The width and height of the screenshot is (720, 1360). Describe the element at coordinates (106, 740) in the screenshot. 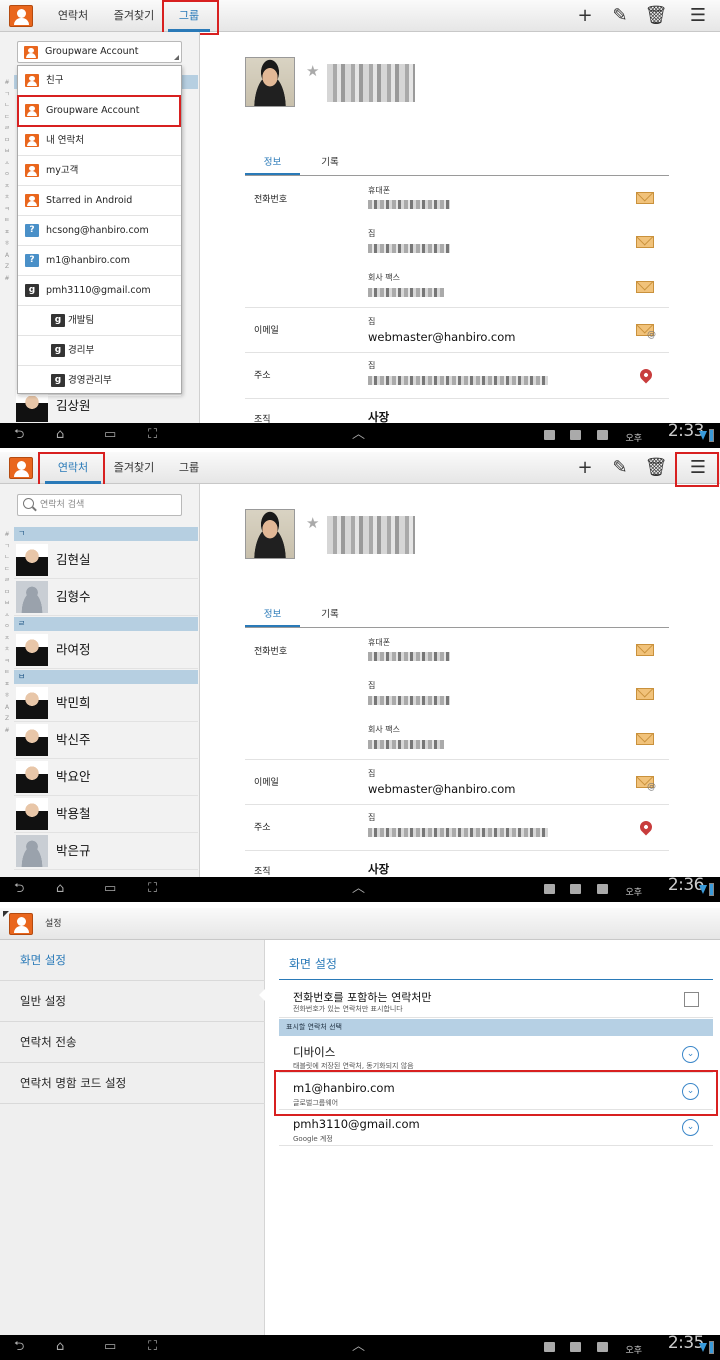

I see `contact-row: 박신주` at that location.